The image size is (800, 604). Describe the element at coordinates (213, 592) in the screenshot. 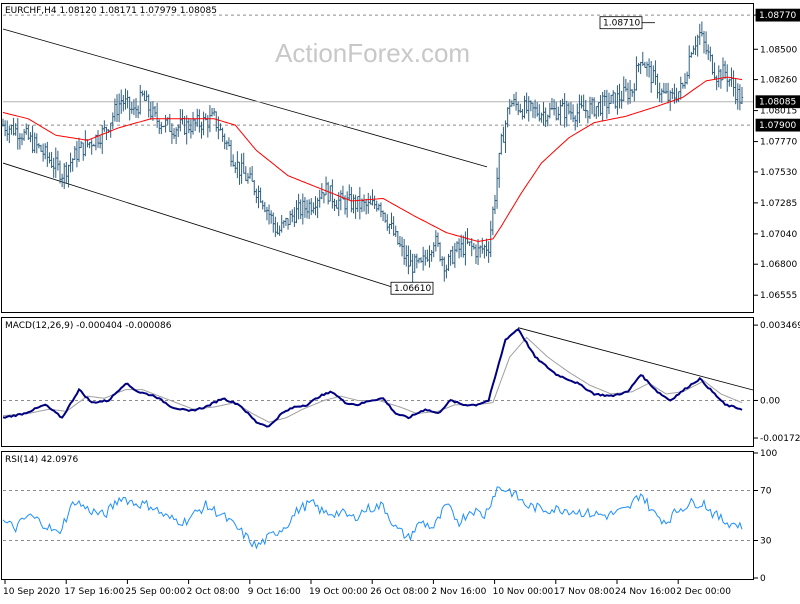

I see `x-tick-label: 2 Oct 08:00` at that location.